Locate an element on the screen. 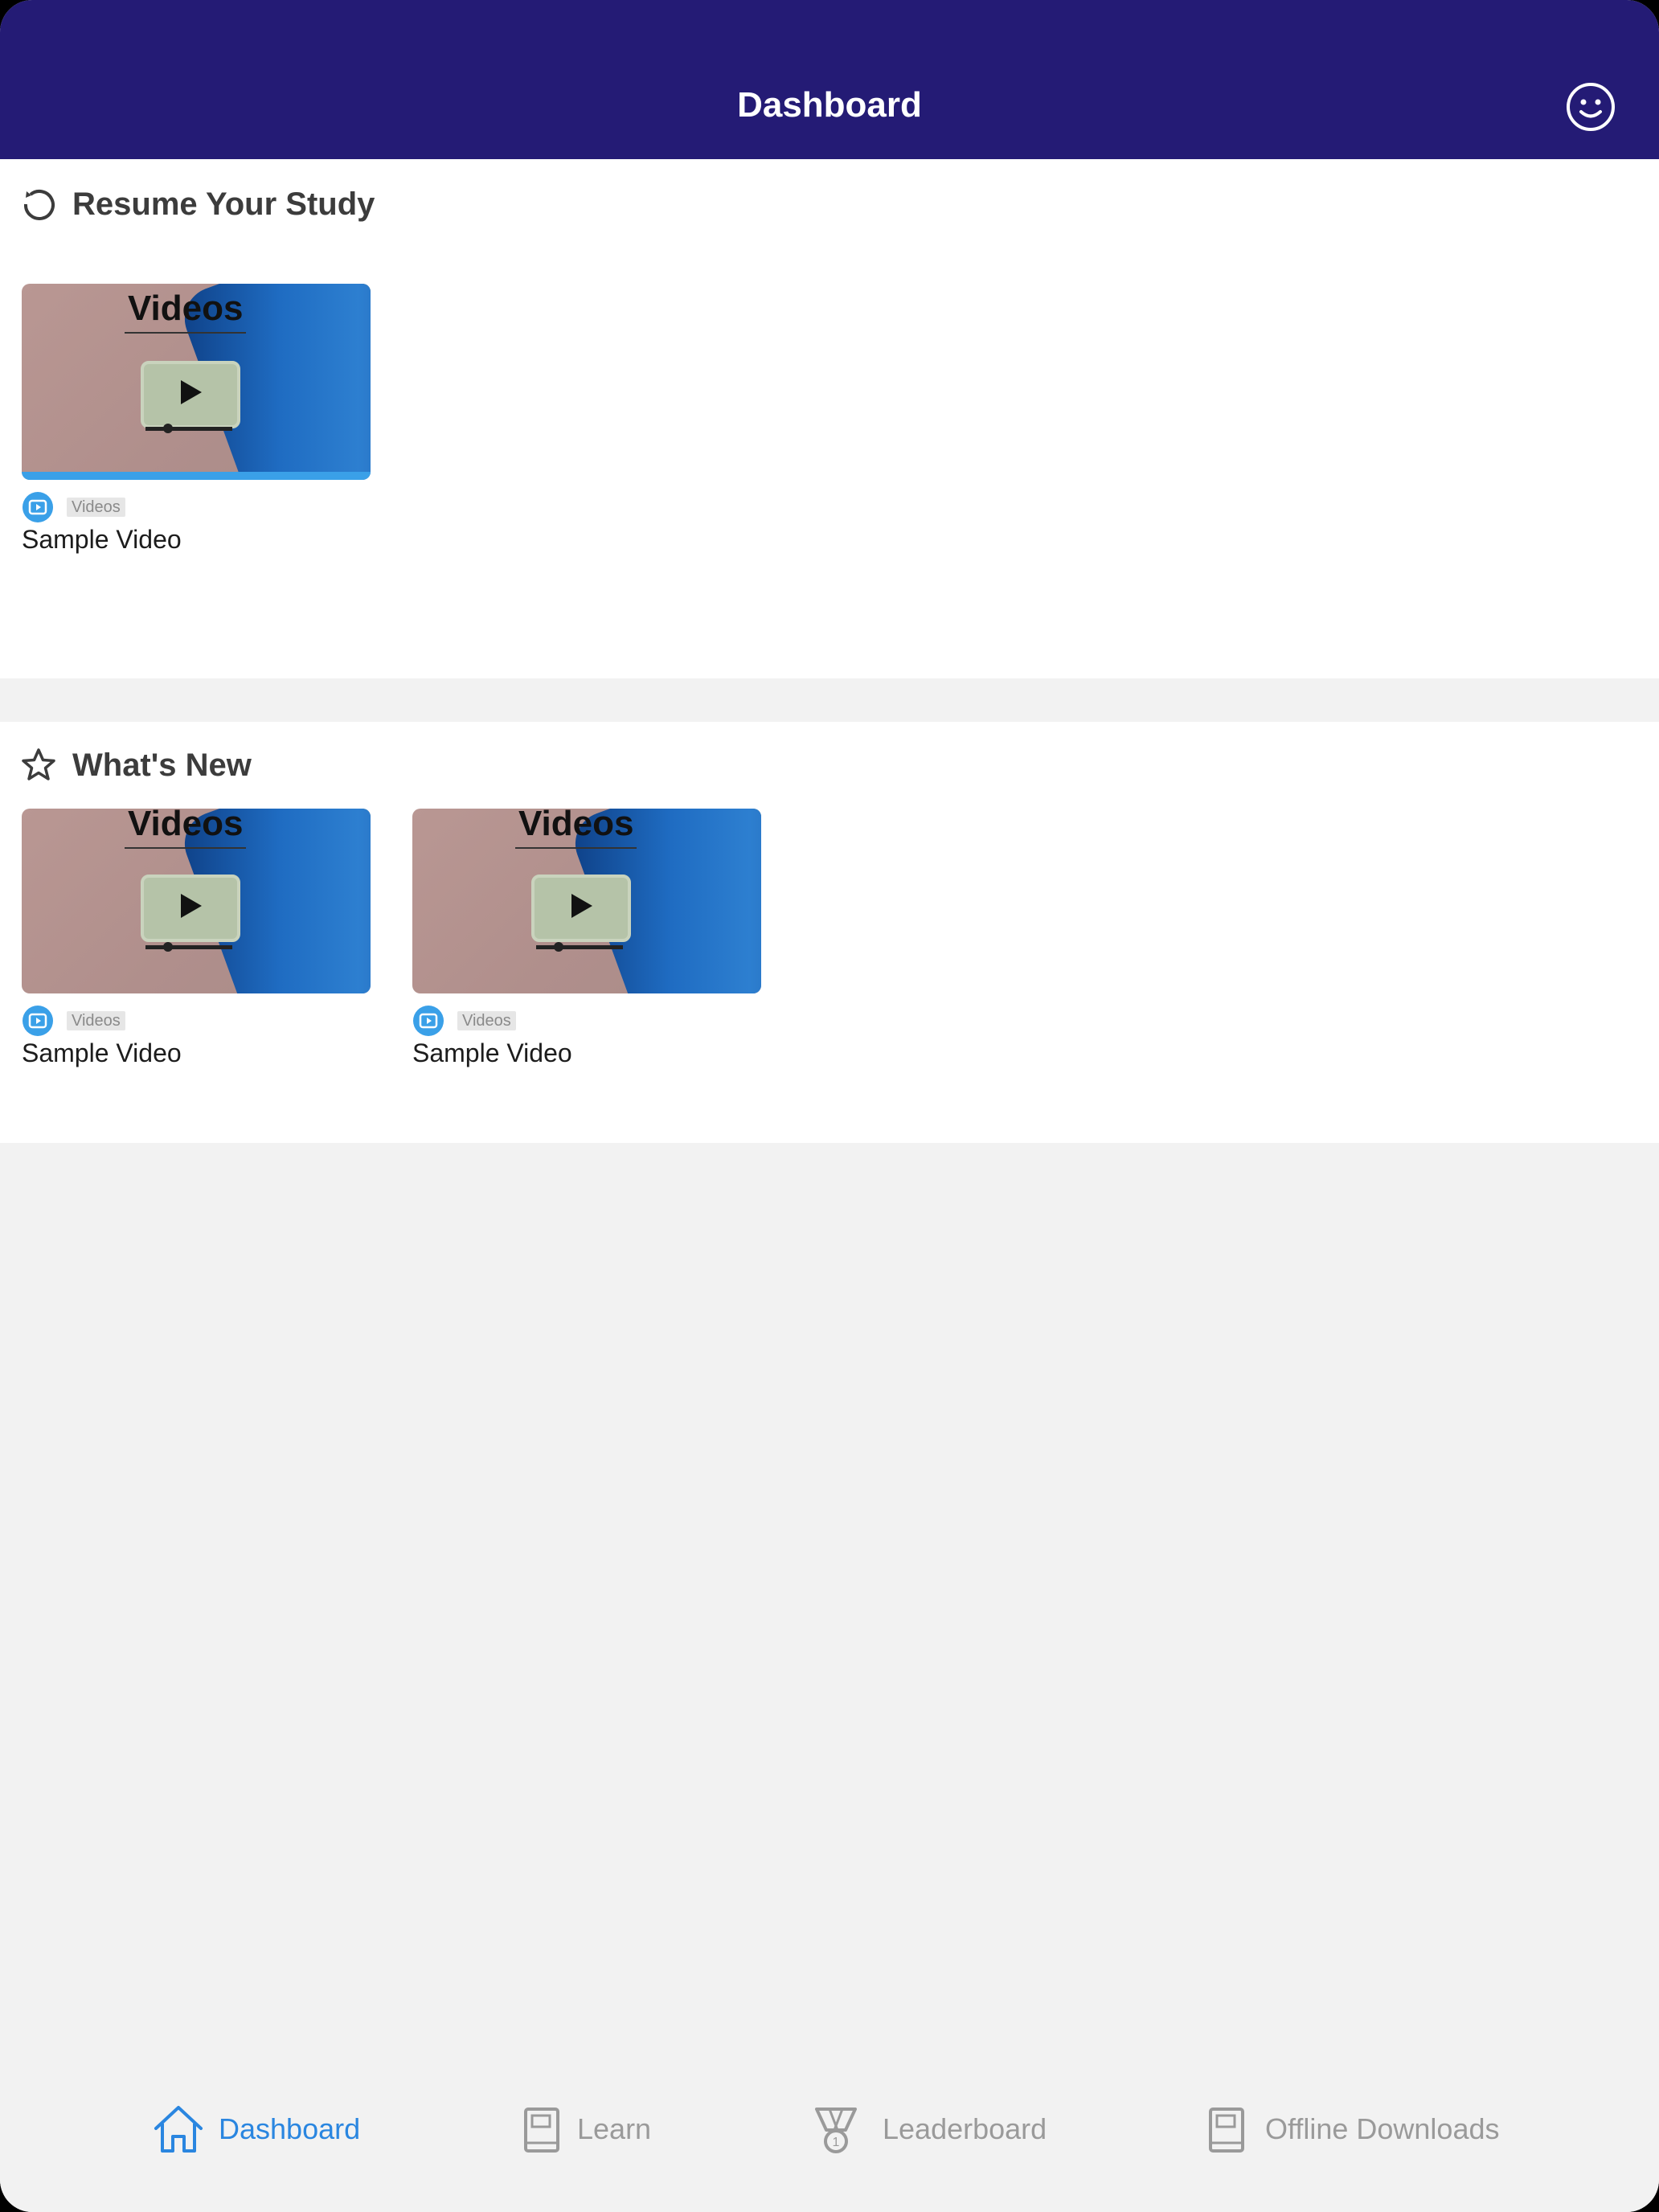 Image resolution: width=1659 pixels, height=2212 pixels. history-icon is located at coordinates (39, 205).